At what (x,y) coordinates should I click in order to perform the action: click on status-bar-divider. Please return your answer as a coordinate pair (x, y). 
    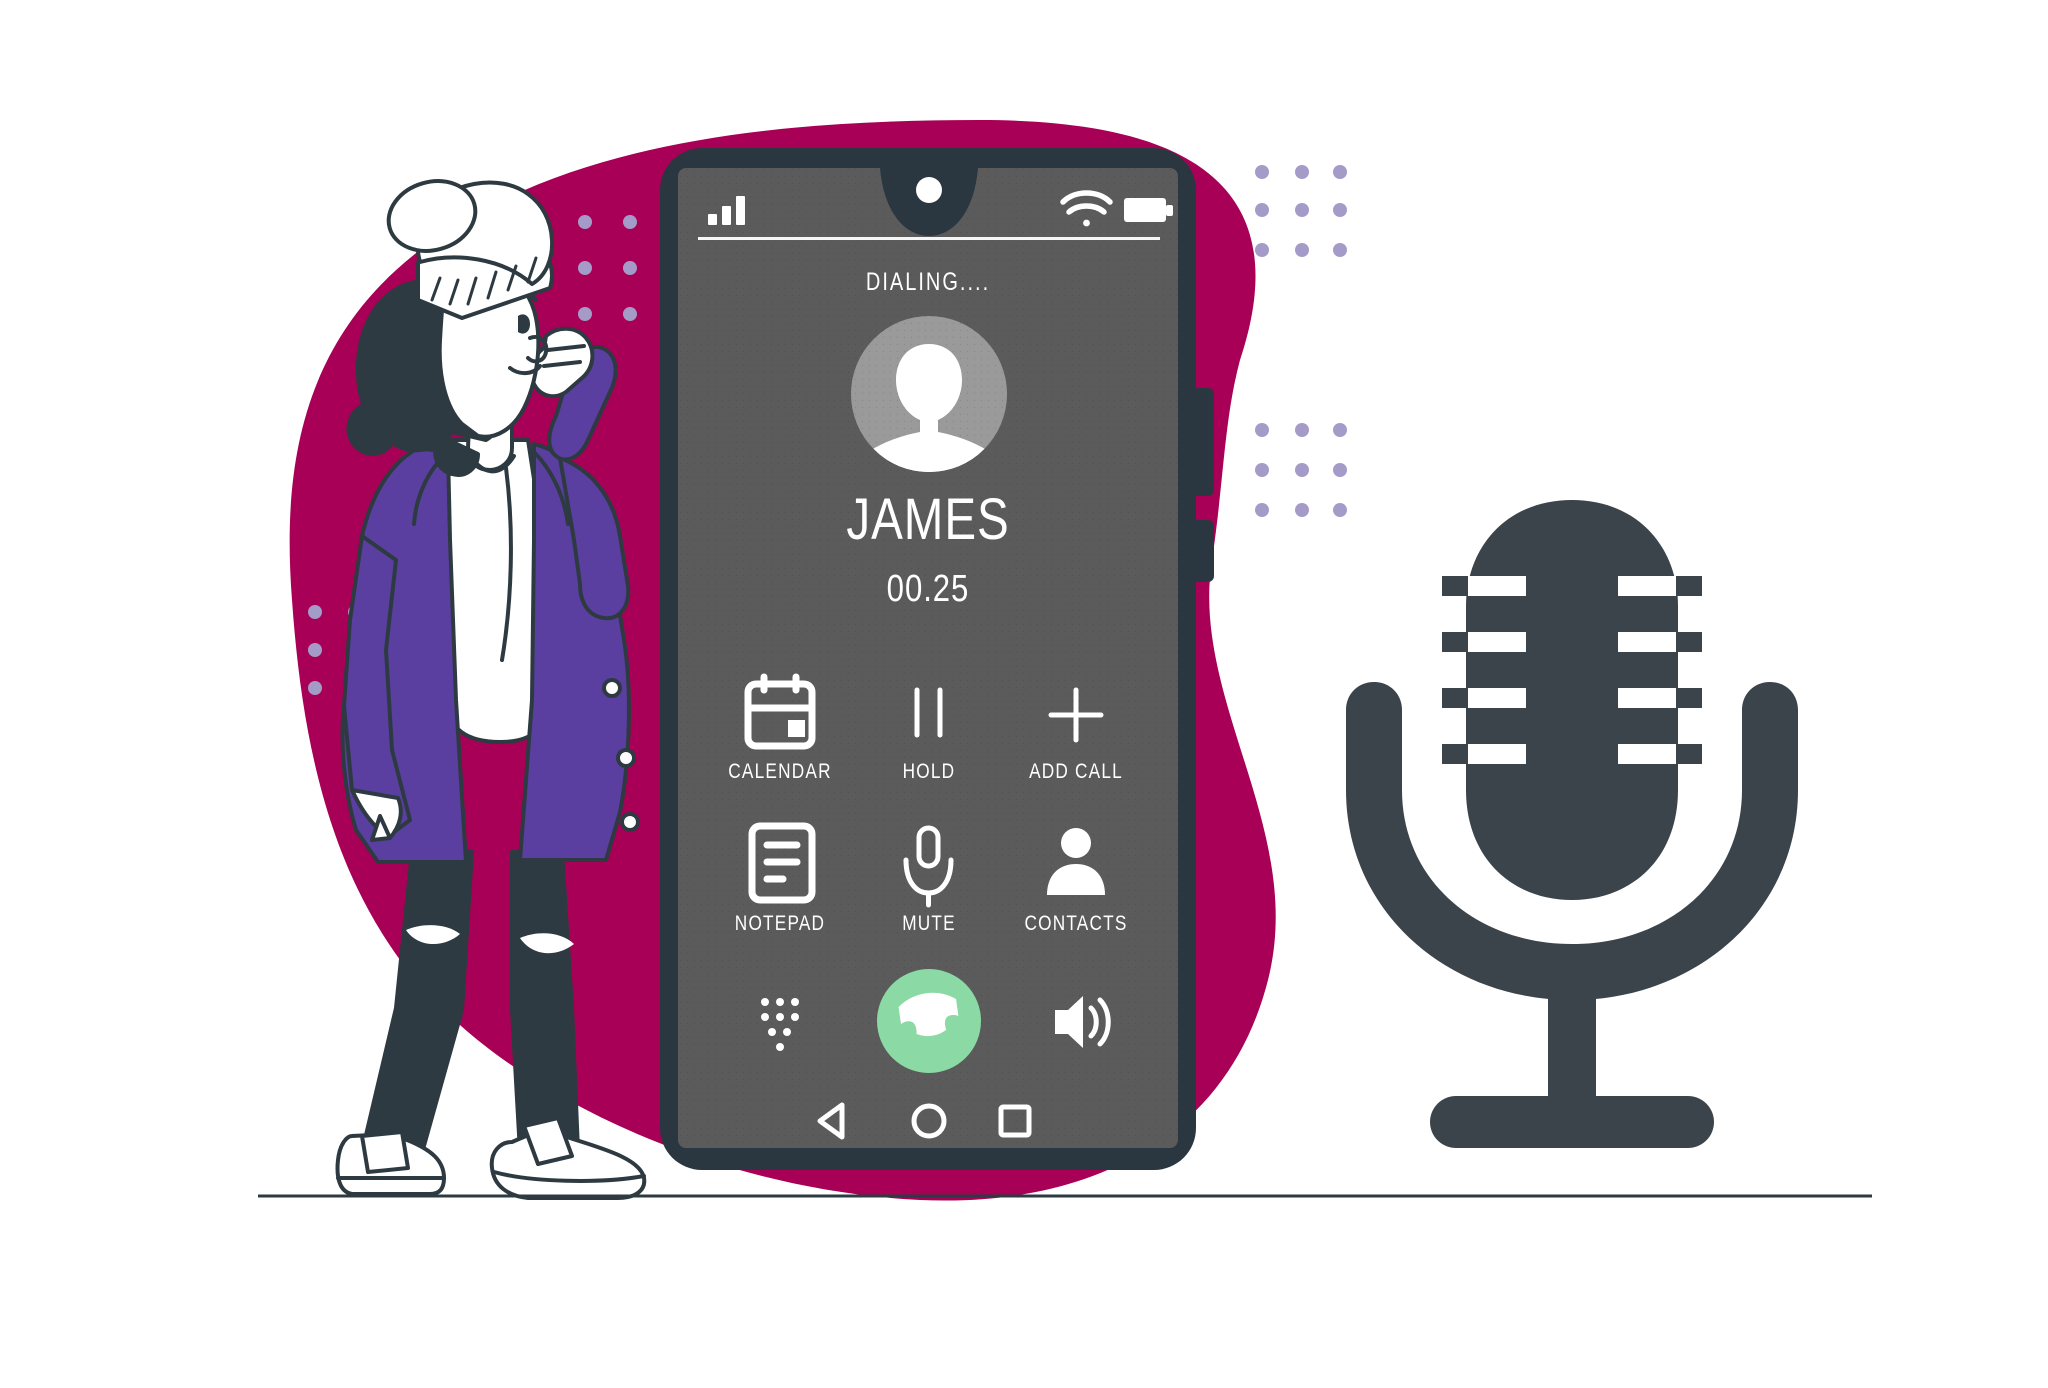
    Looking at the image, I should click on (929, 238).